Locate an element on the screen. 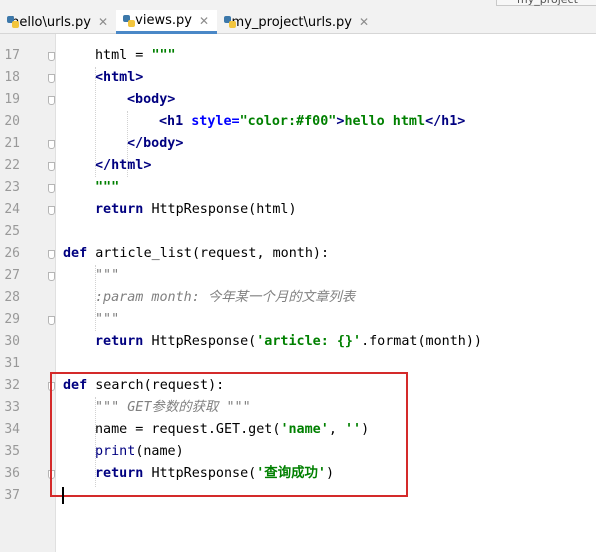 Image resolution: width=596 pixels, height=552 pixels. code-text: </body> is located at coordinates (155, 144).